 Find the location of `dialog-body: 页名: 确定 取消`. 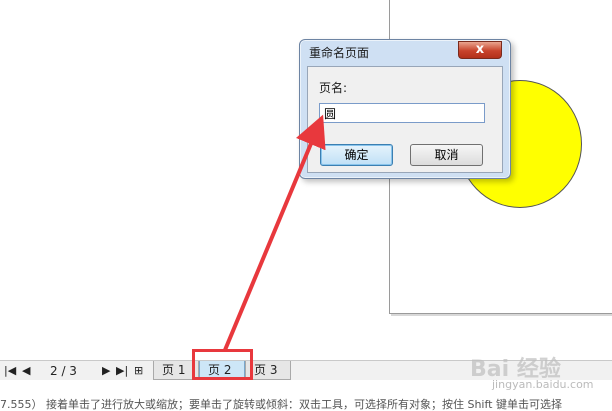

dialog-body: 页名: 确定 取消 is located at coordinates (405, 119).